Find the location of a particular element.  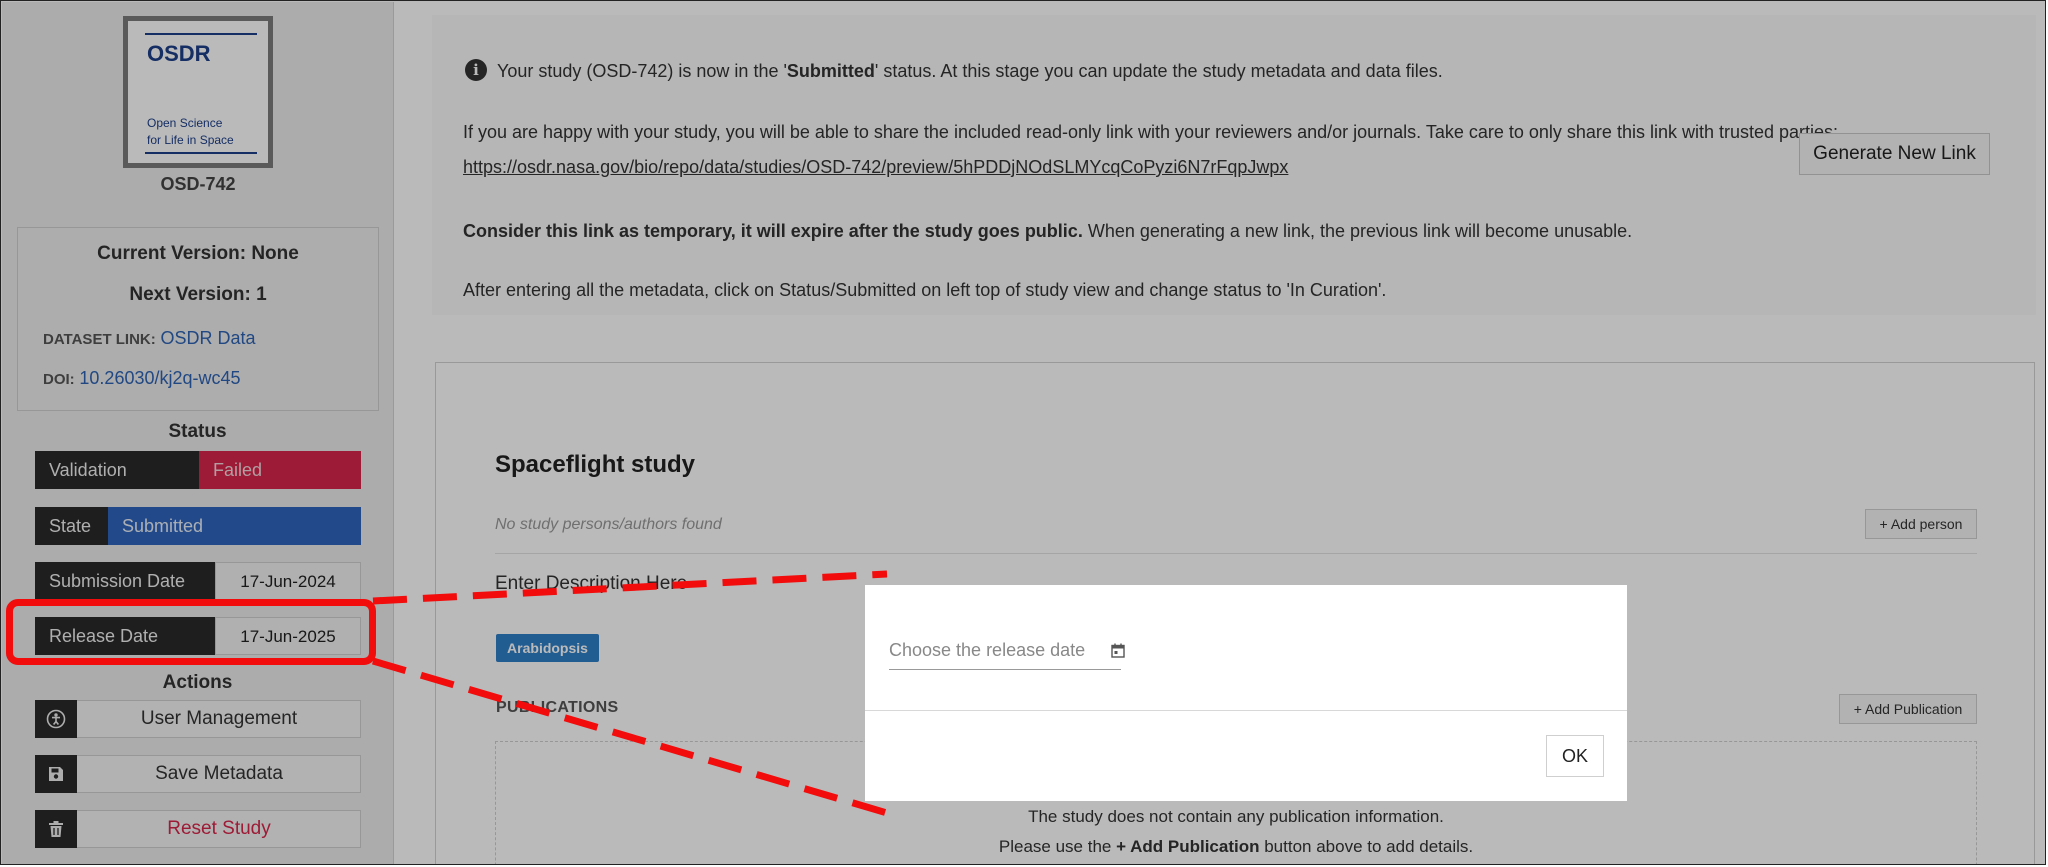

calendar-icon is located at coordinates (1118, 653).